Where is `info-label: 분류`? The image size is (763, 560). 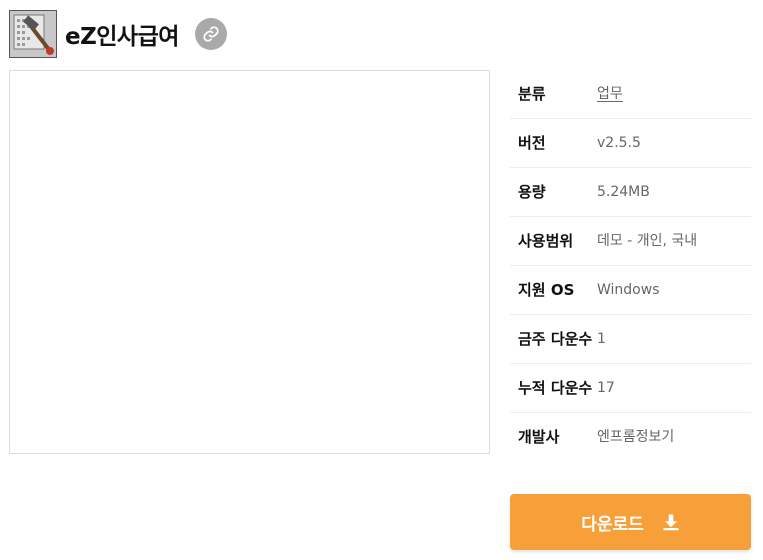
info-label: 분류 is located at coordinates (532, 94).